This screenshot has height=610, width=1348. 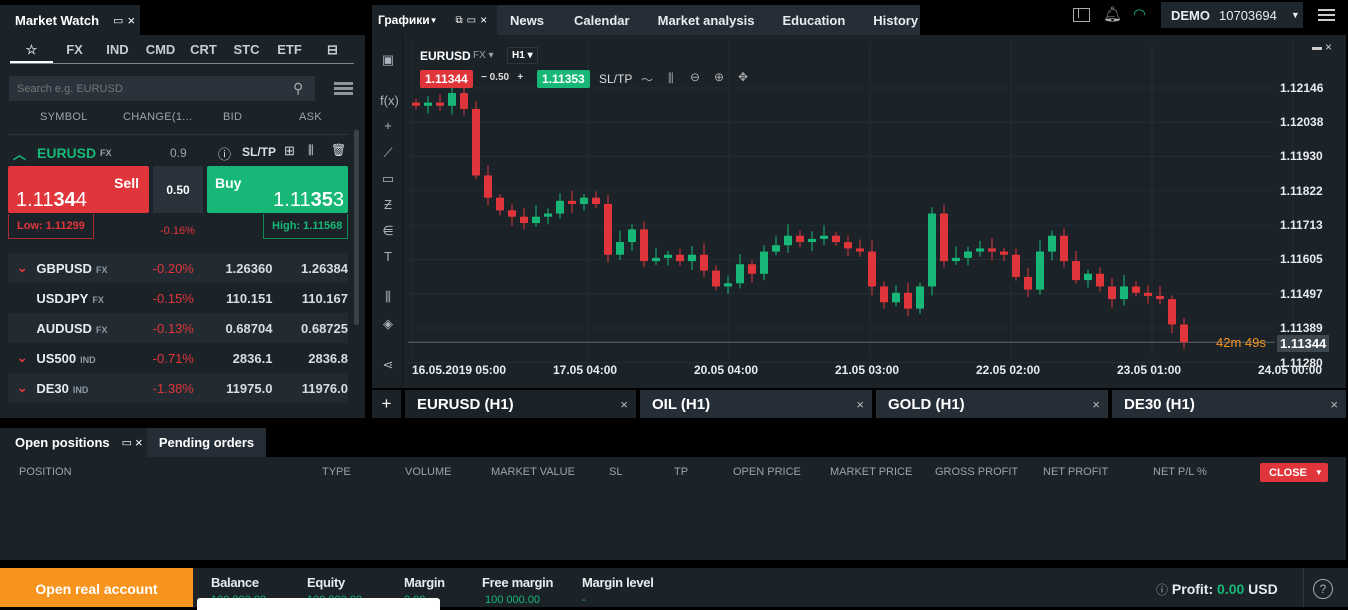 I want to click on candle-countdown: 42m 49s, so click(x=1241, y=342).